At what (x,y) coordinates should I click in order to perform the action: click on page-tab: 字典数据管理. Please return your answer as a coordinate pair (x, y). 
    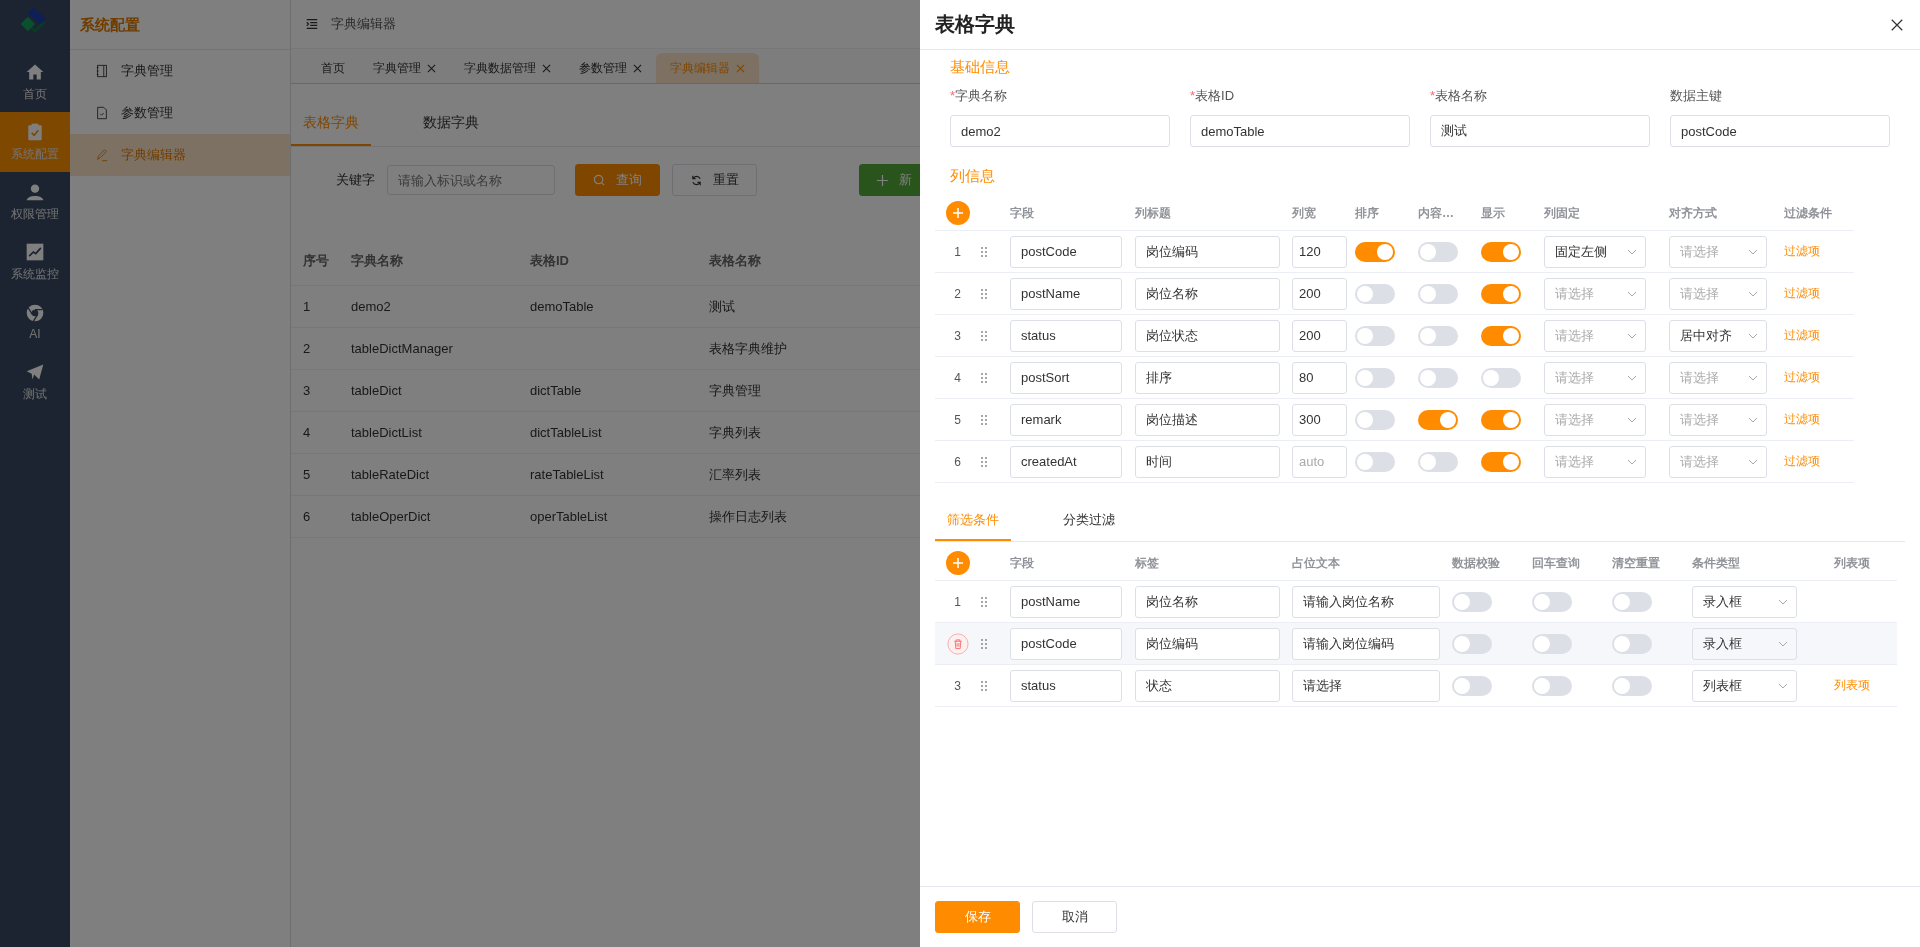
    Looking at the image, I should click on (507, 68).